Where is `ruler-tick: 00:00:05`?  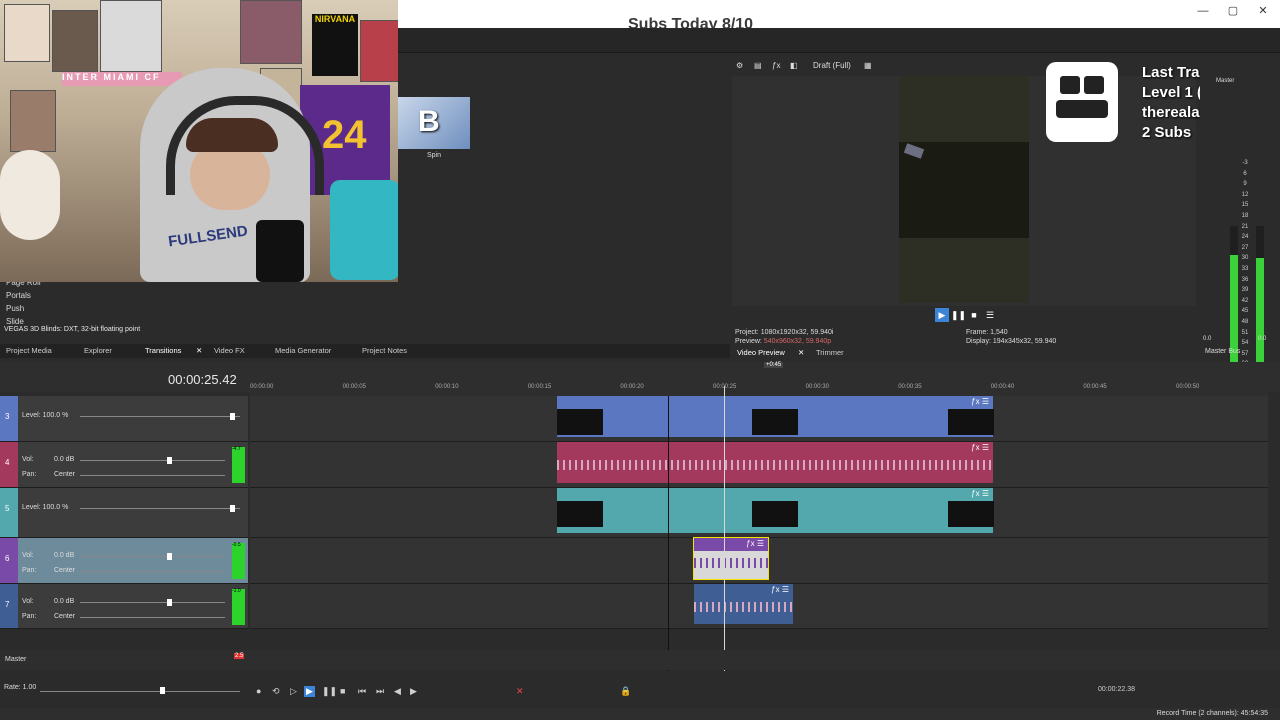 ruler-tick: 00:00:05 is located at coordinates (354, 387).